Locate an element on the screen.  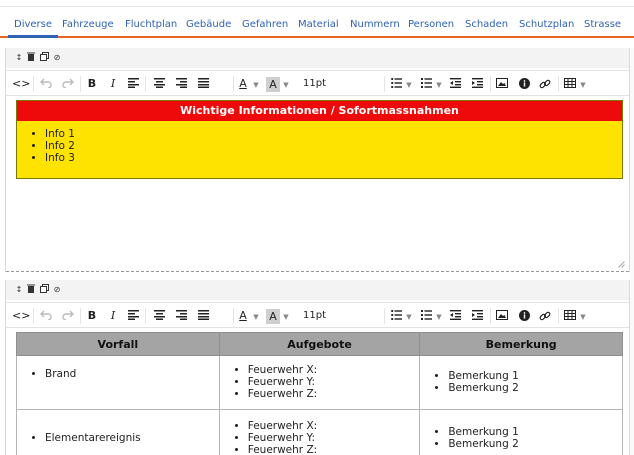
column-header-aufgebote: Aufgebote is located at coordinates (319, 344).